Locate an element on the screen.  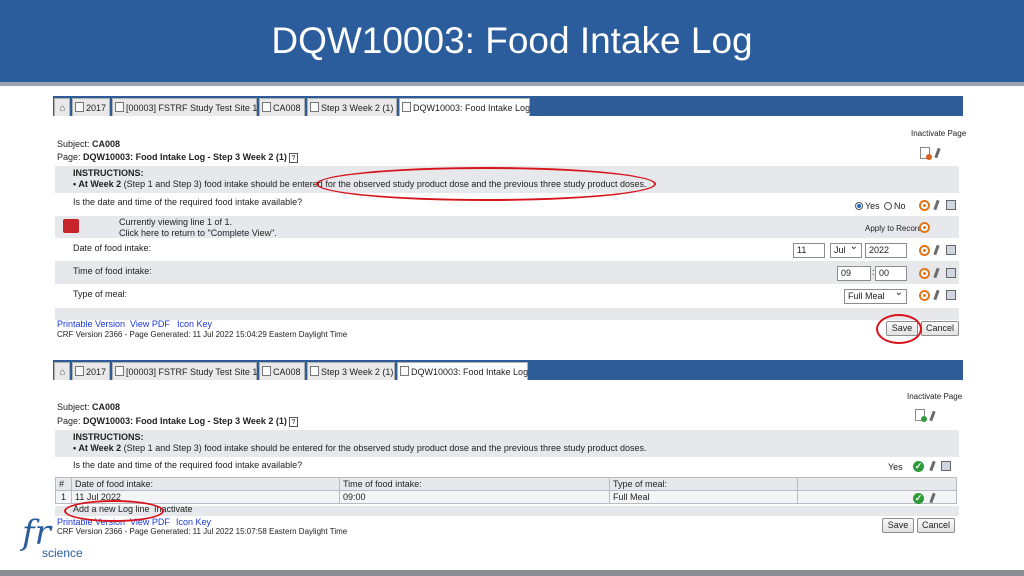
save-button-highlight is located at coordinates (899, 329).